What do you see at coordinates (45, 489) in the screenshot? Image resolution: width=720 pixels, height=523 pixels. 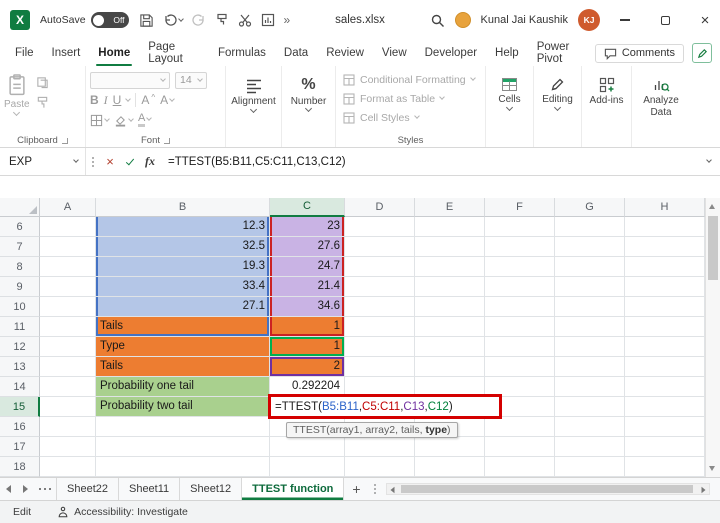 I see `more-sheets-button` at bounding box center [45, 489].